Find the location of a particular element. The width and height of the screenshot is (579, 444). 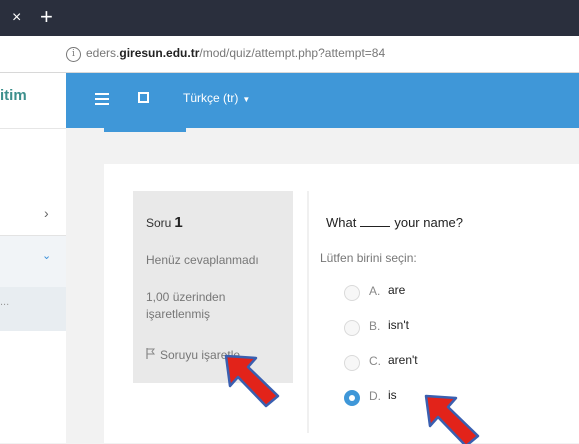

radio-option-c is located at coordinates (352, 363).